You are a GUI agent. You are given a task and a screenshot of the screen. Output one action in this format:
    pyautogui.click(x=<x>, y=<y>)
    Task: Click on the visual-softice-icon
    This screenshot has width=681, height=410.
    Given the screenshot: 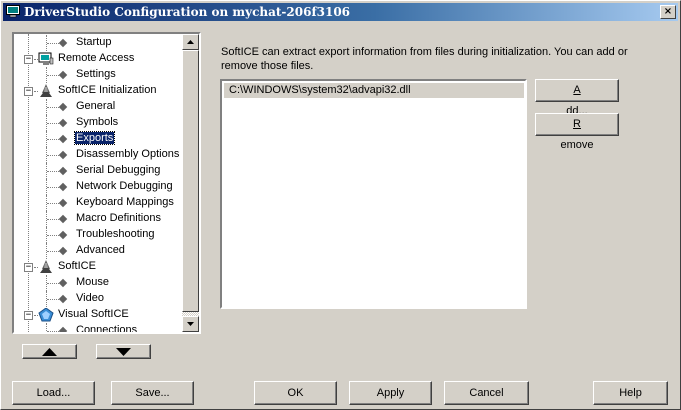 What is the action you would take?
    pyautogui.click(x=46, y=314)
    